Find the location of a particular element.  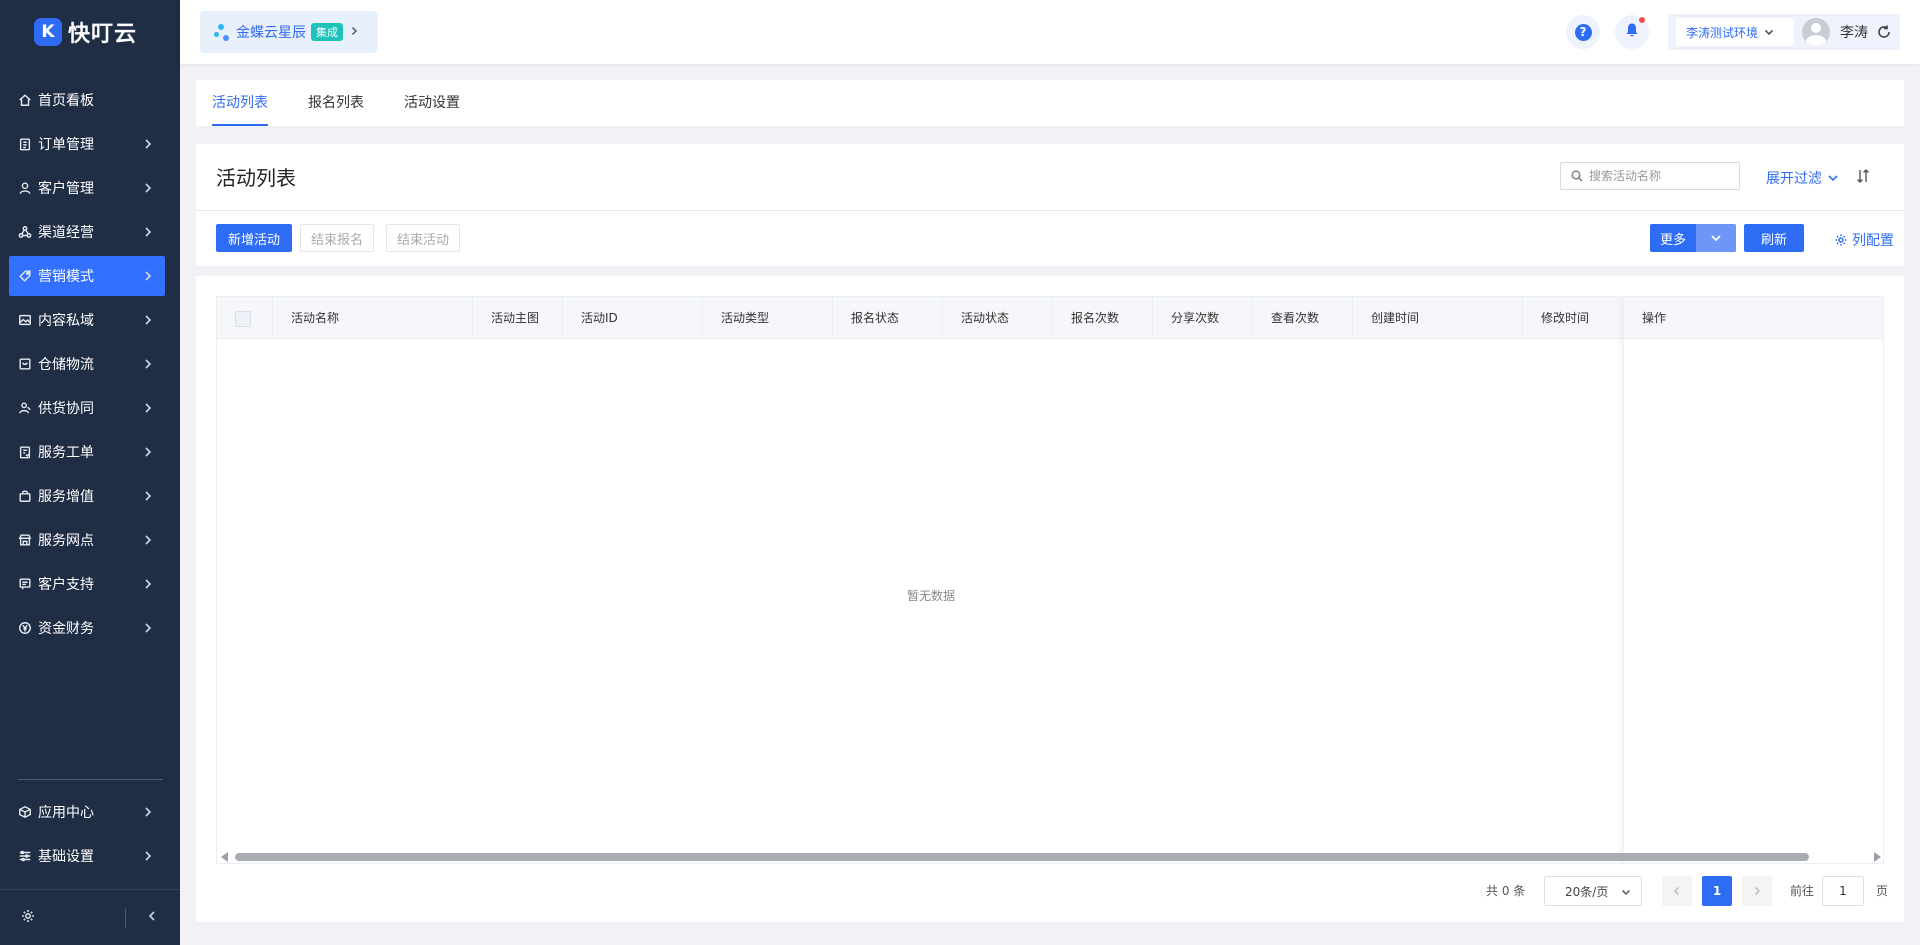

environment-select: 李涛测试环境 is located at coordinates (1735, 32).